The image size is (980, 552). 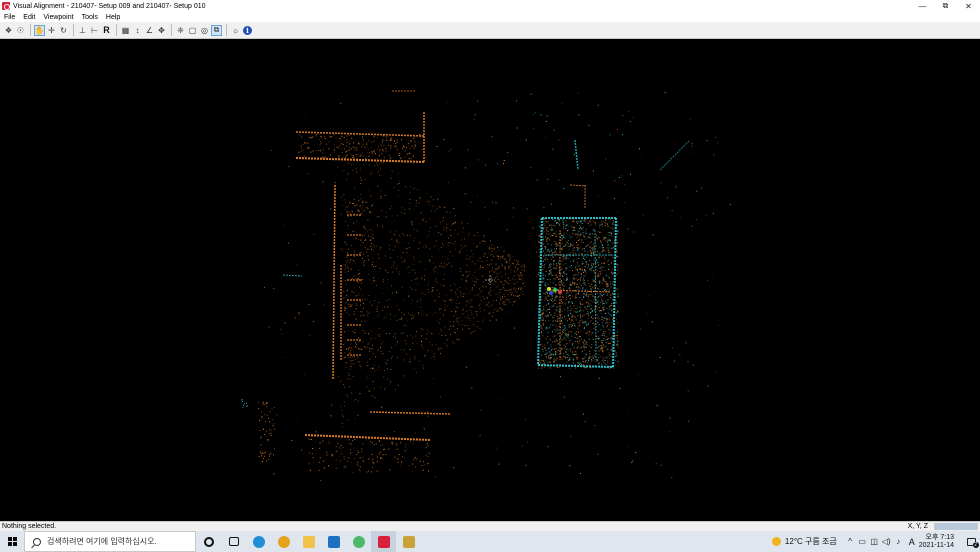 What do you see at coordinates (137, 30) in the screenshot?
I see `vertical-button: ↕` at bounding box center [137, 30].